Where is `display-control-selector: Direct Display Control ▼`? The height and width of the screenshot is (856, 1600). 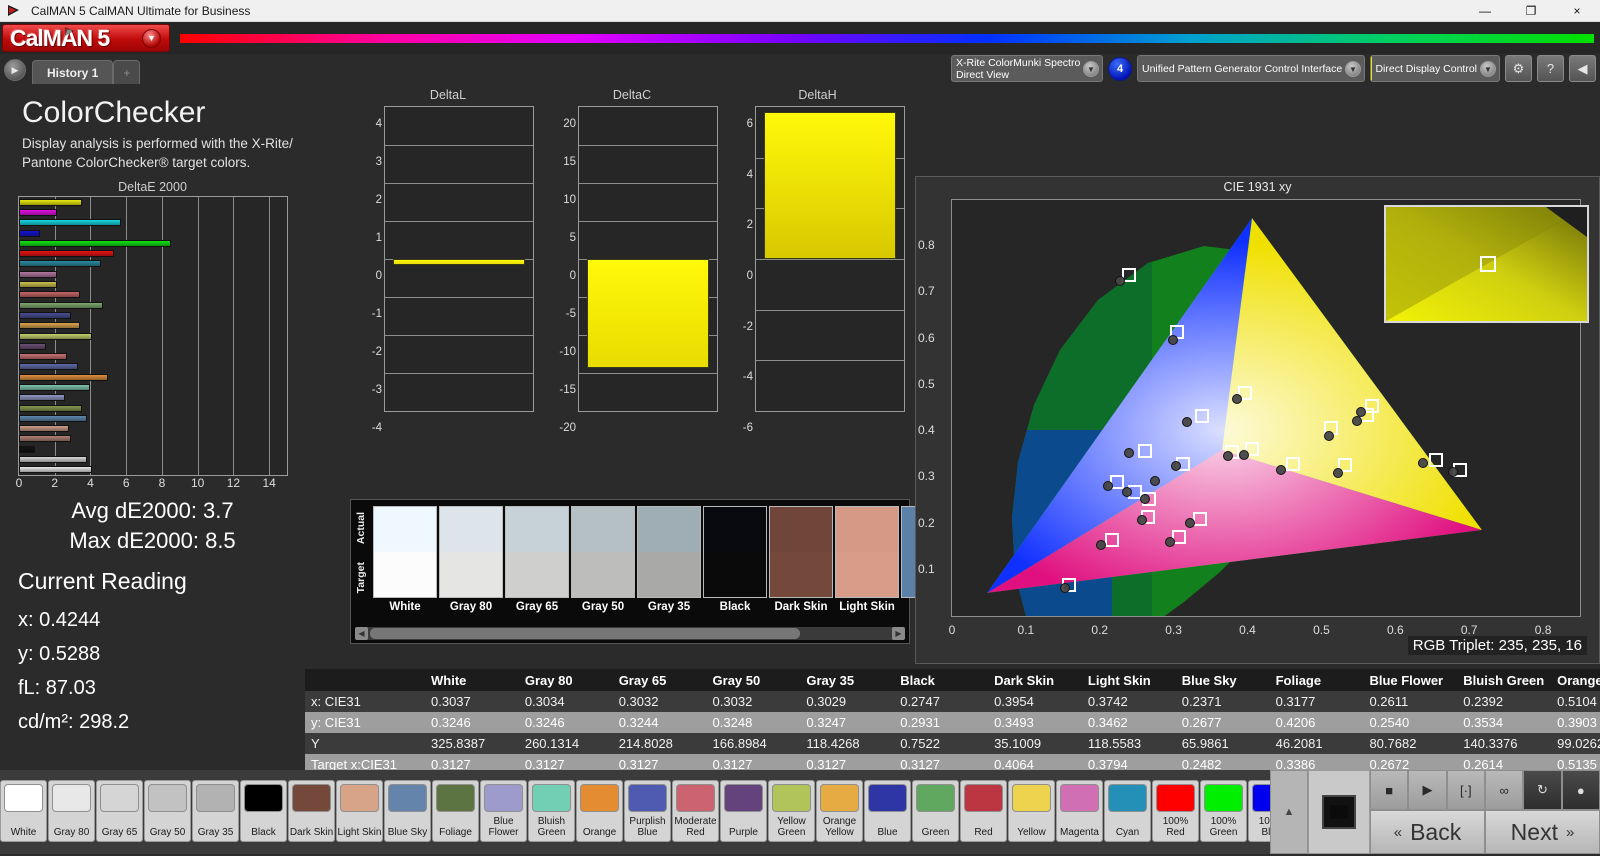
display-control-selector: Direct Display Control ▼ is located at coordinates (1435, 68).